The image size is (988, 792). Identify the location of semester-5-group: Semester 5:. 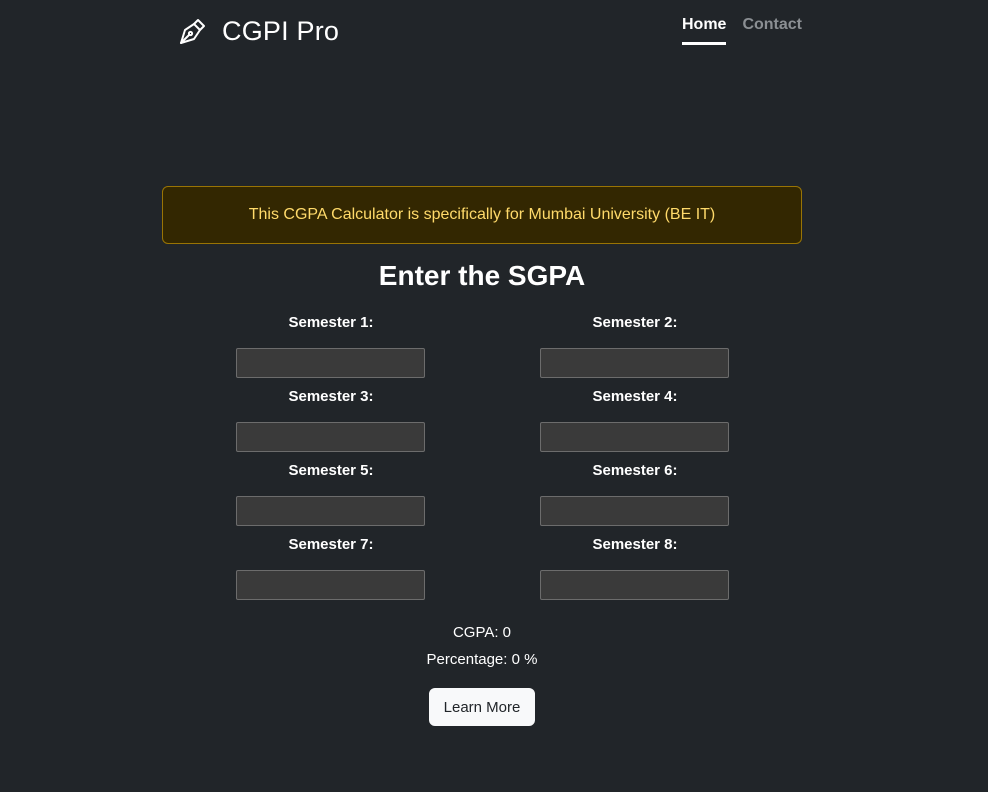
(331, 493).